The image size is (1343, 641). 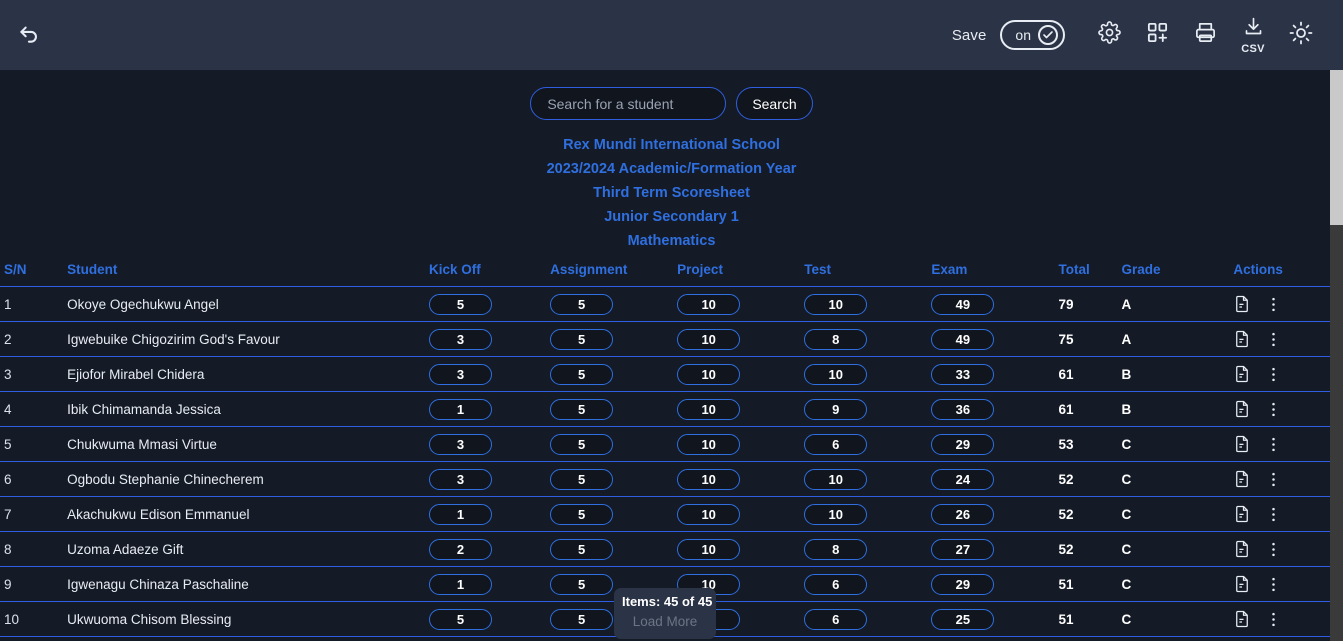 I want to click on brightness-button, so click(x=1301, y=35).